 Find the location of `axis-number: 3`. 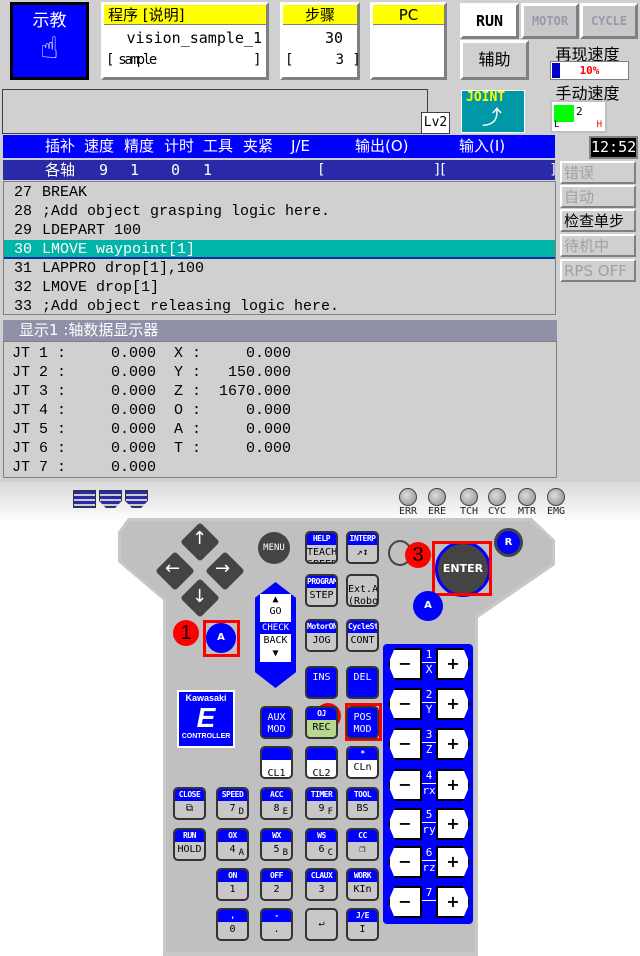

axis-number: 3 is located at coordinates (429, 734).